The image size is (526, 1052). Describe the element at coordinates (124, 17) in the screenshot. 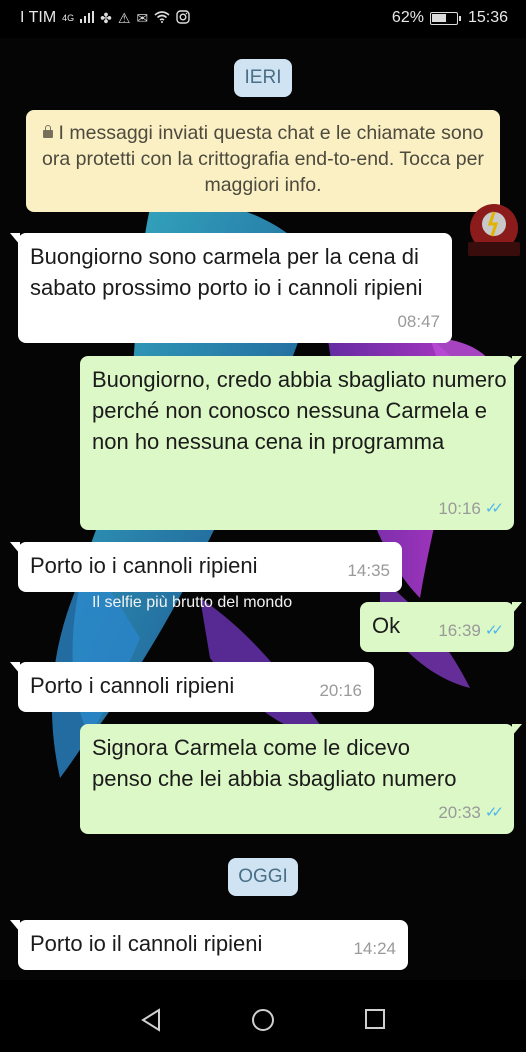

I see `warning-icon: ⚠` at that location.